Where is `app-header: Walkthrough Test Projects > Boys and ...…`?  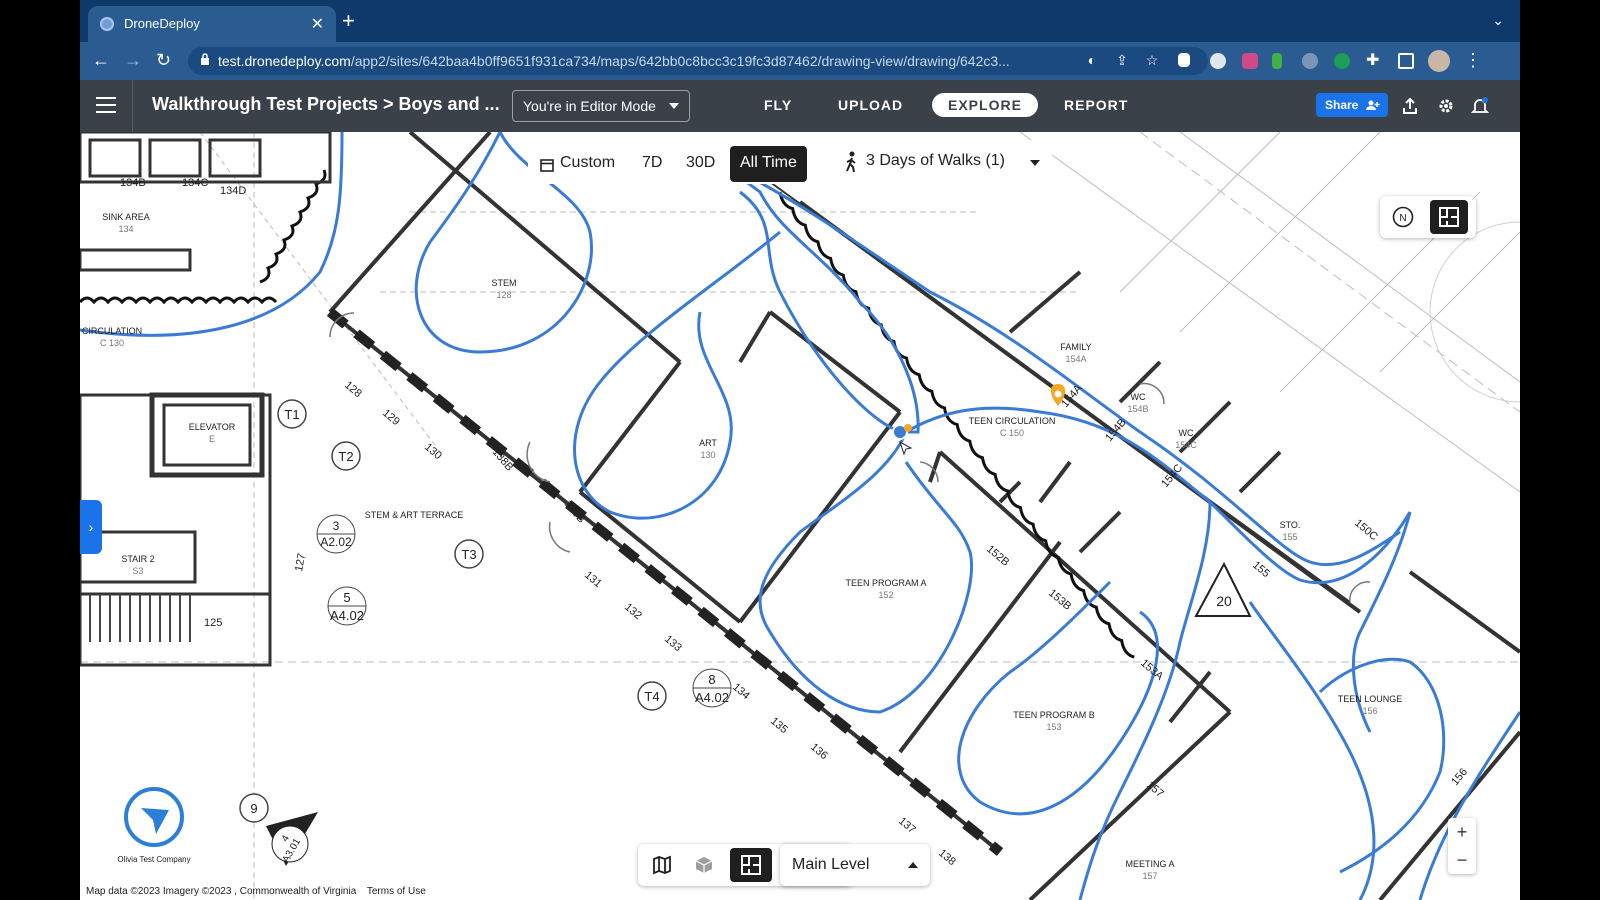 app-header: Walkthrough Test Projects > Boys and ...… is located at coordinates (800, 106).